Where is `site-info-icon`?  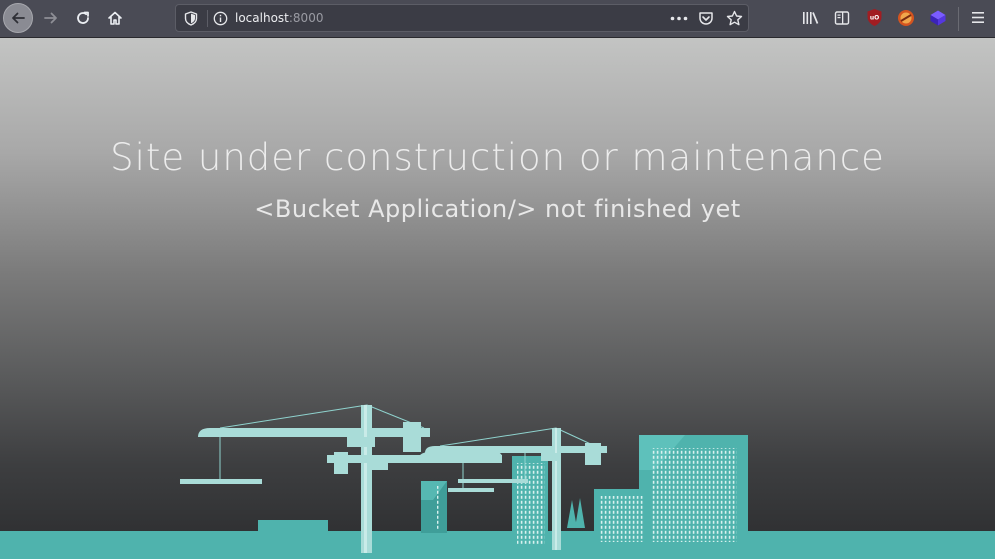
site-info-icon is located at coordinates (220, 18).